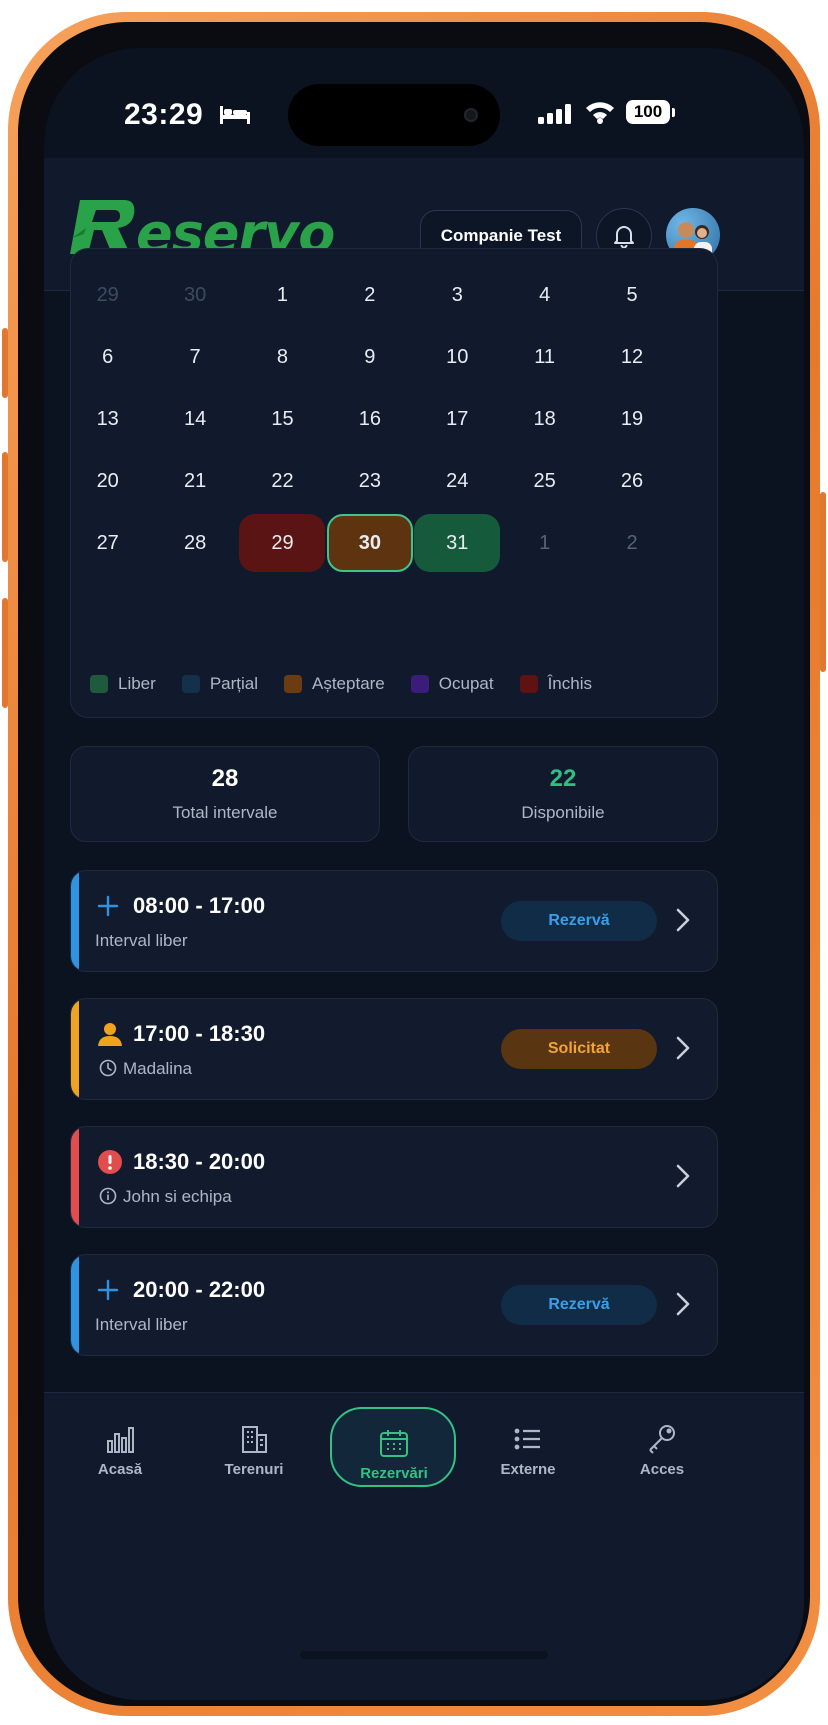 The image size is (828, 1725). I want to click on nav-item-home: Acasă, so click(120, 1450).